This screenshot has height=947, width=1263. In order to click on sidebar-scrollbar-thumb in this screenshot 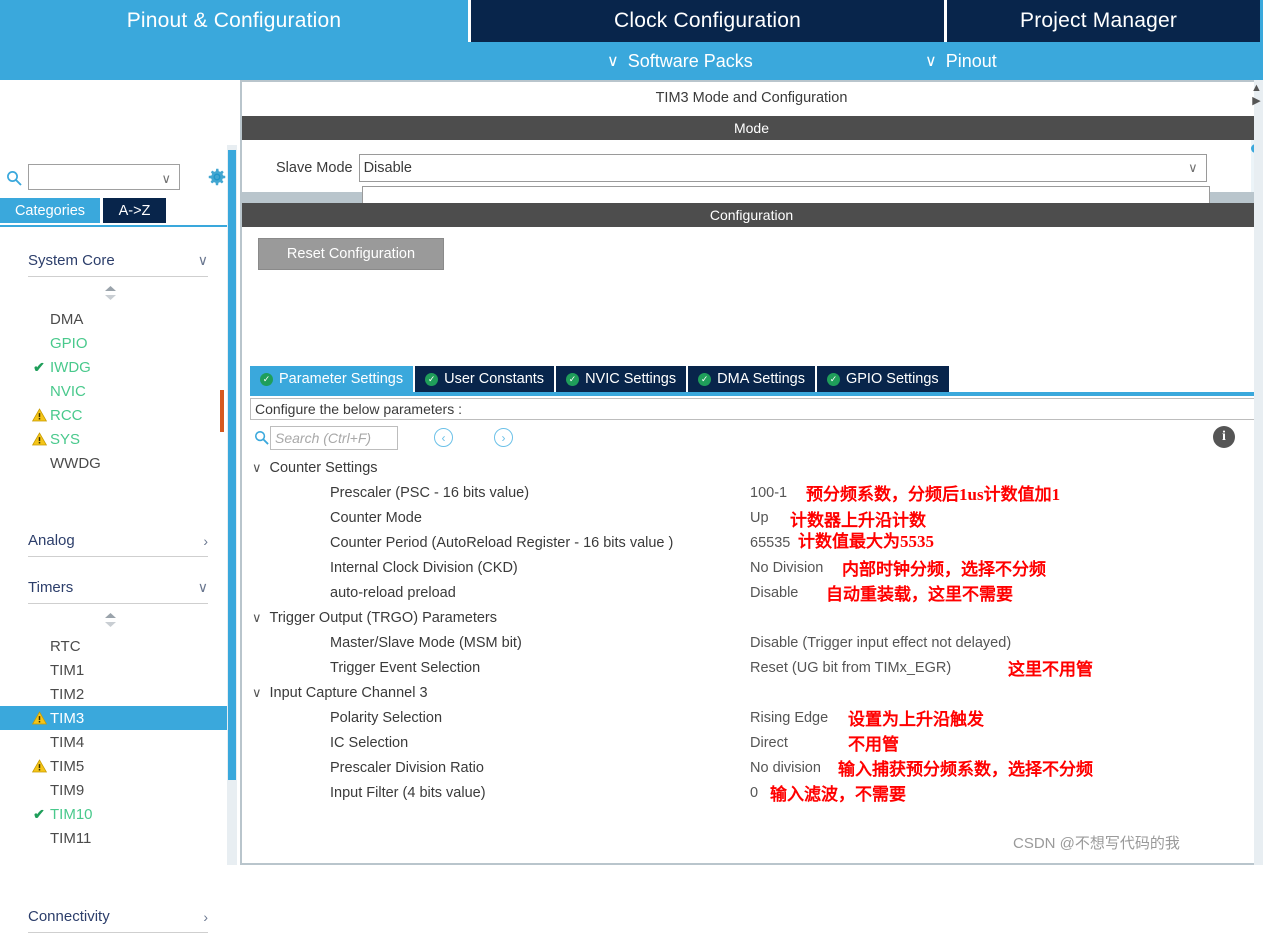, I will do `click(232, 465)`.